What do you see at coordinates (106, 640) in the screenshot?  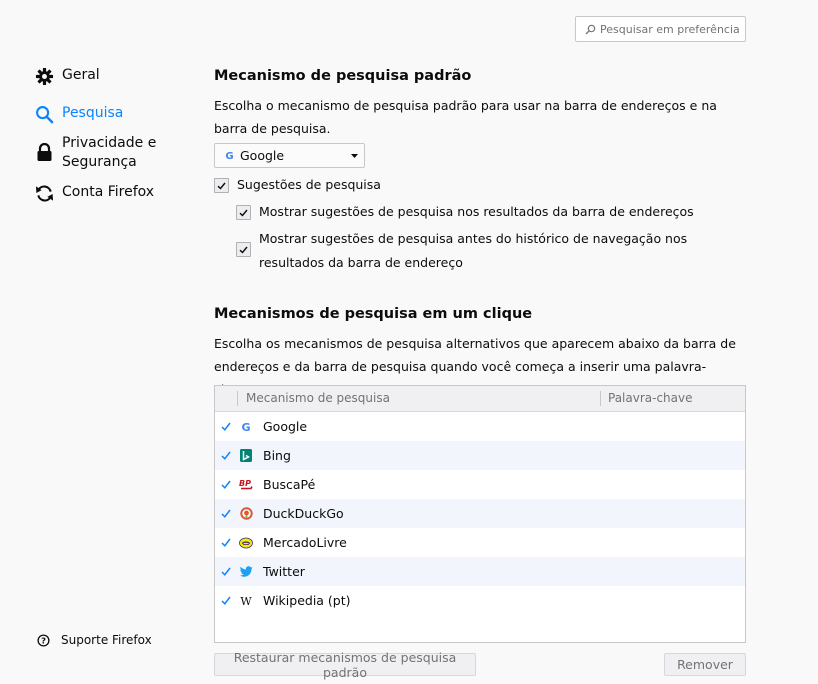 I see `support-link-label: Suporte Firefox` at bounding box center [106, 640].